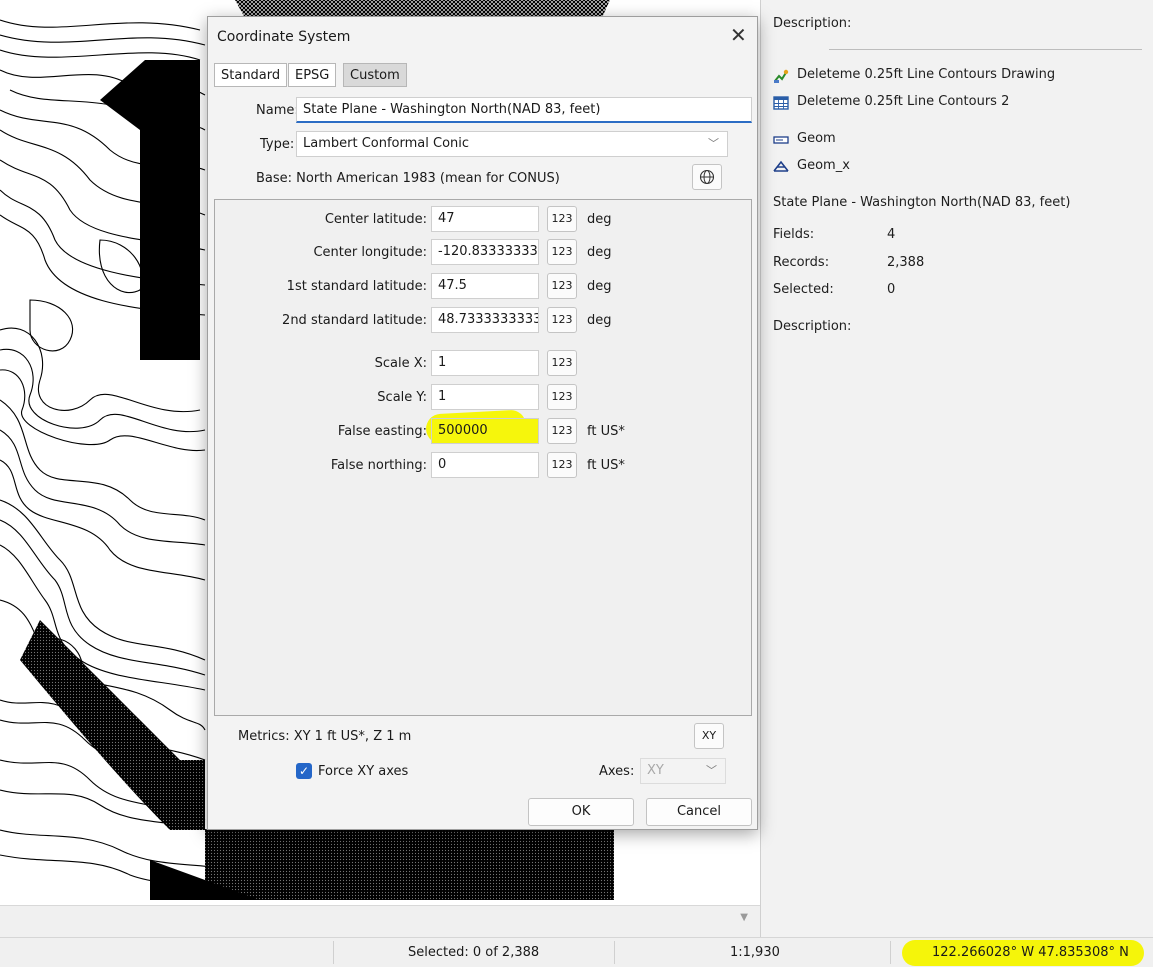 This screenshot has width=1153, height=967. I want to click on records-label: Records:, so click(801, 262).